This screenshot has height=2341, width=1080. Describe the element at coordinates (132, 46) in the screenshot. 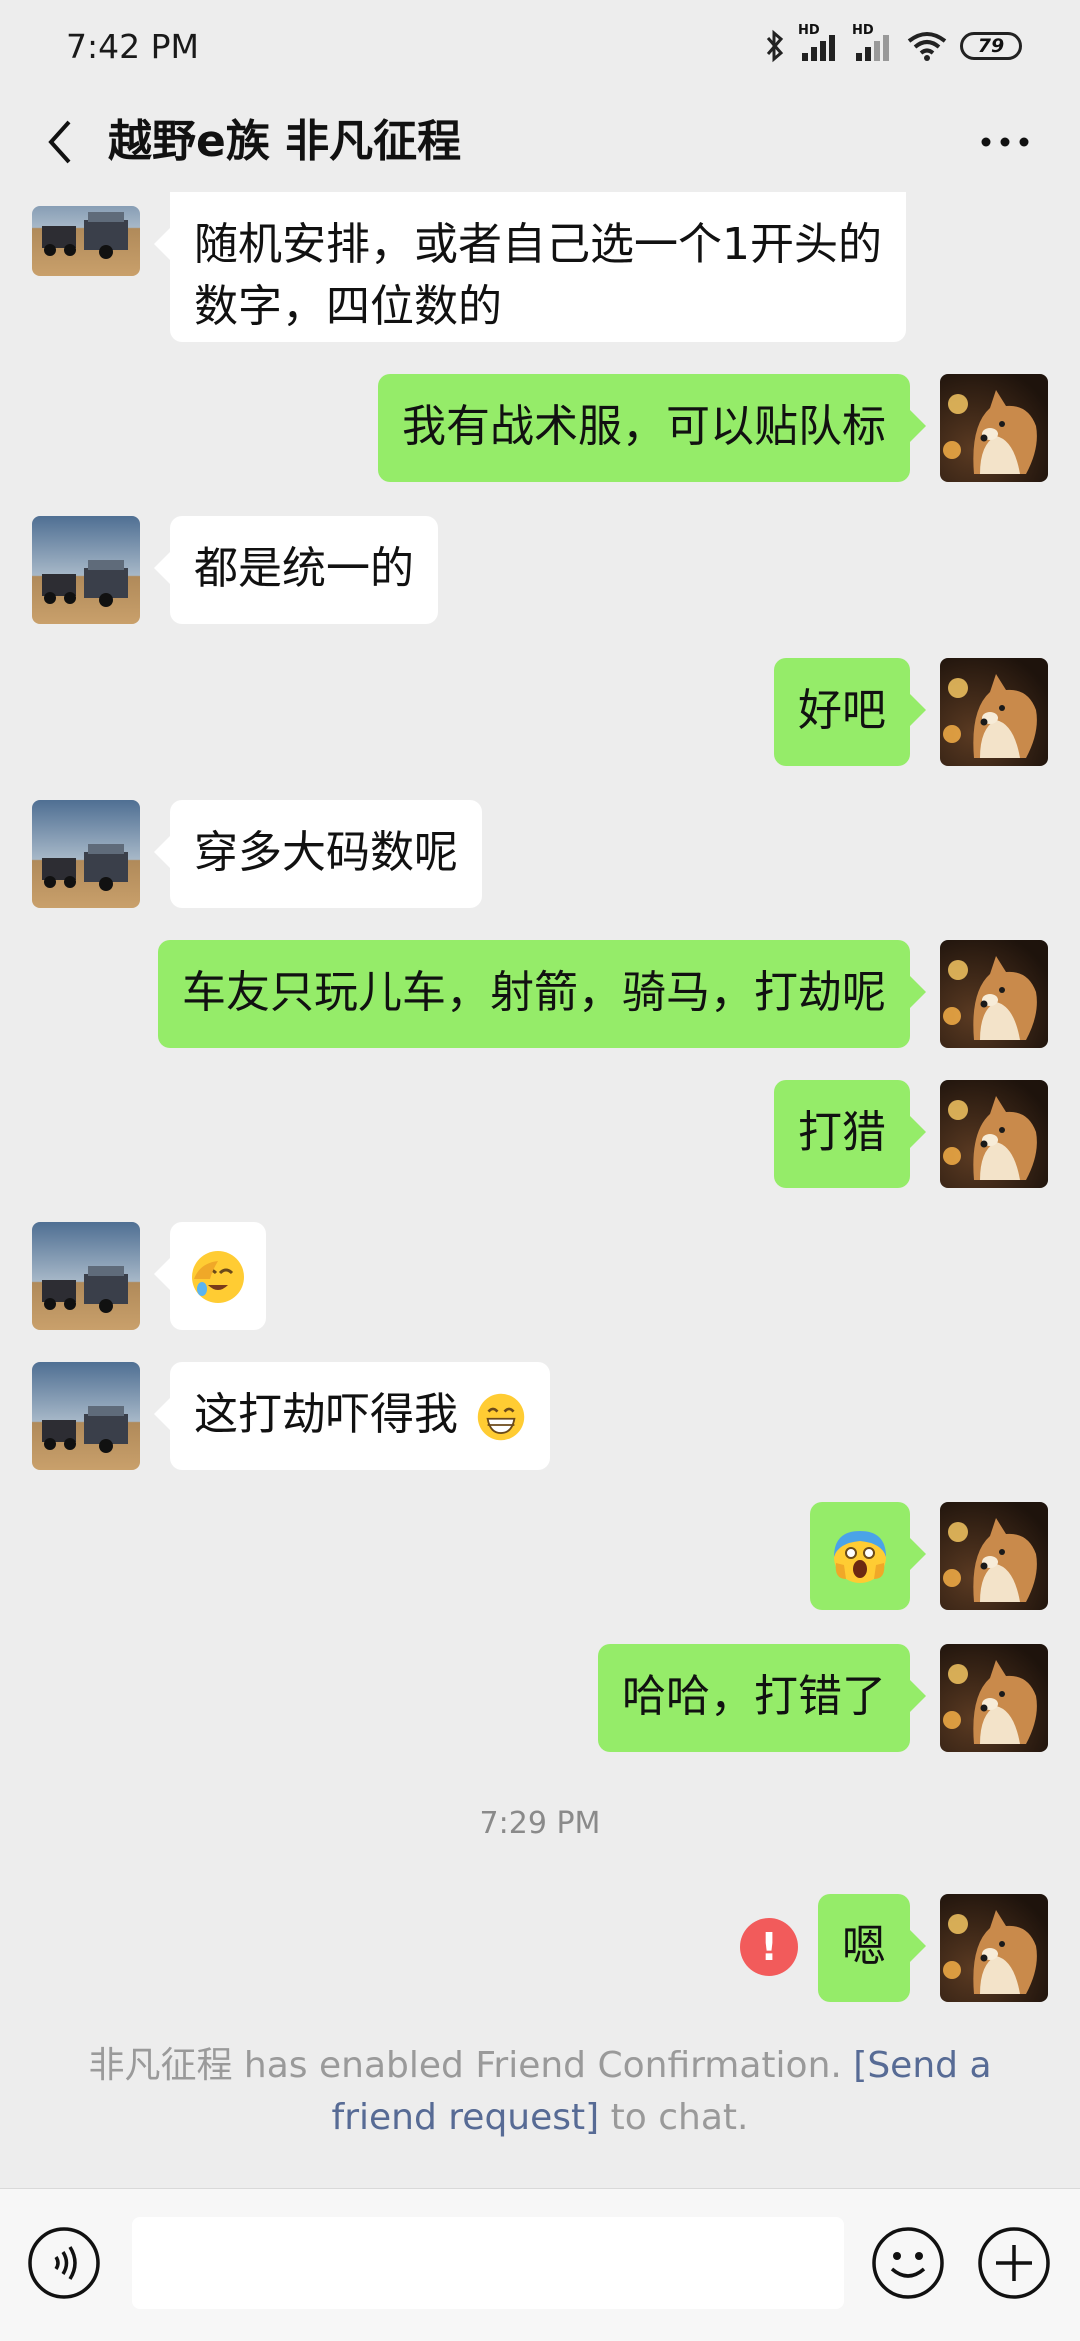

I see `status-time: 7:42 PM` at that location.